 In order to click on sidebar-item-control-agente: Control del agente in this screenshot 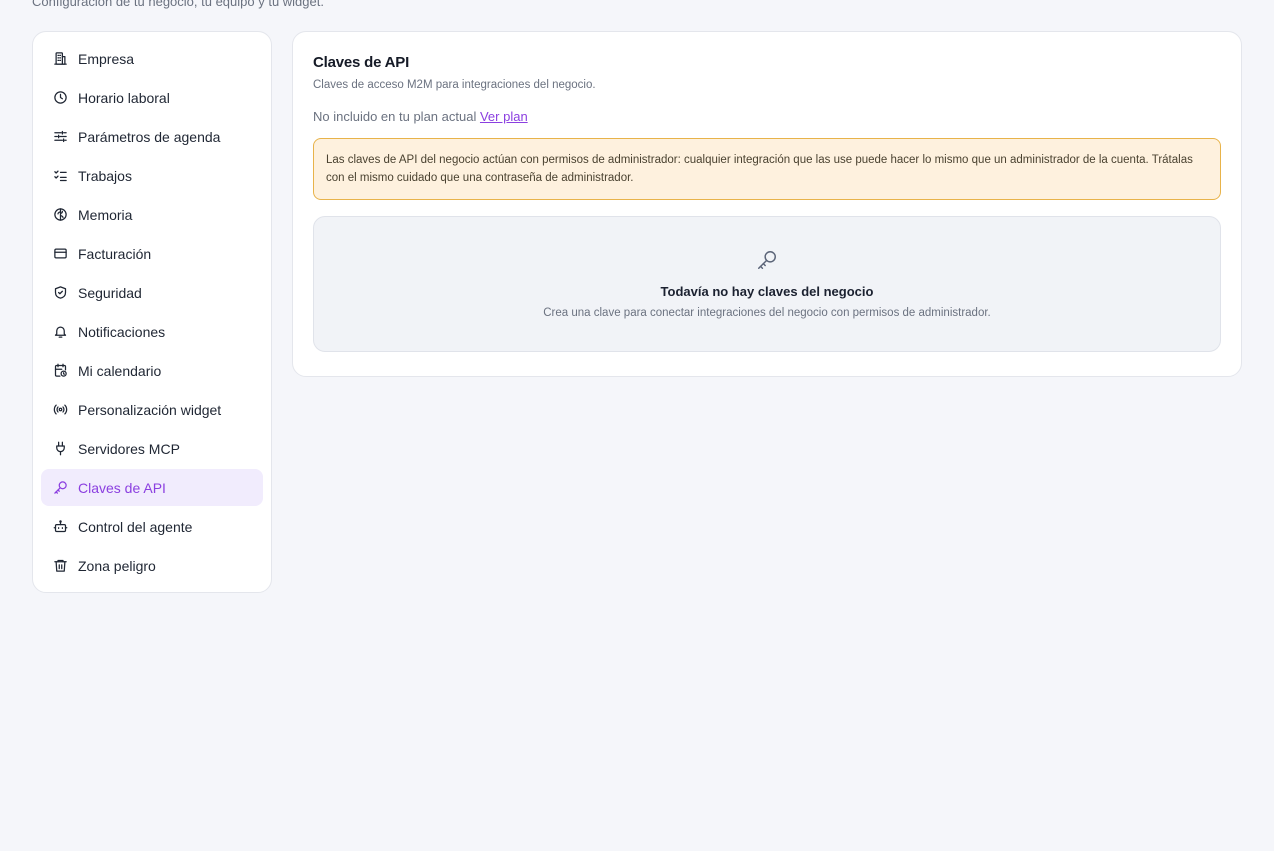, I will do `click(152, 526)`.